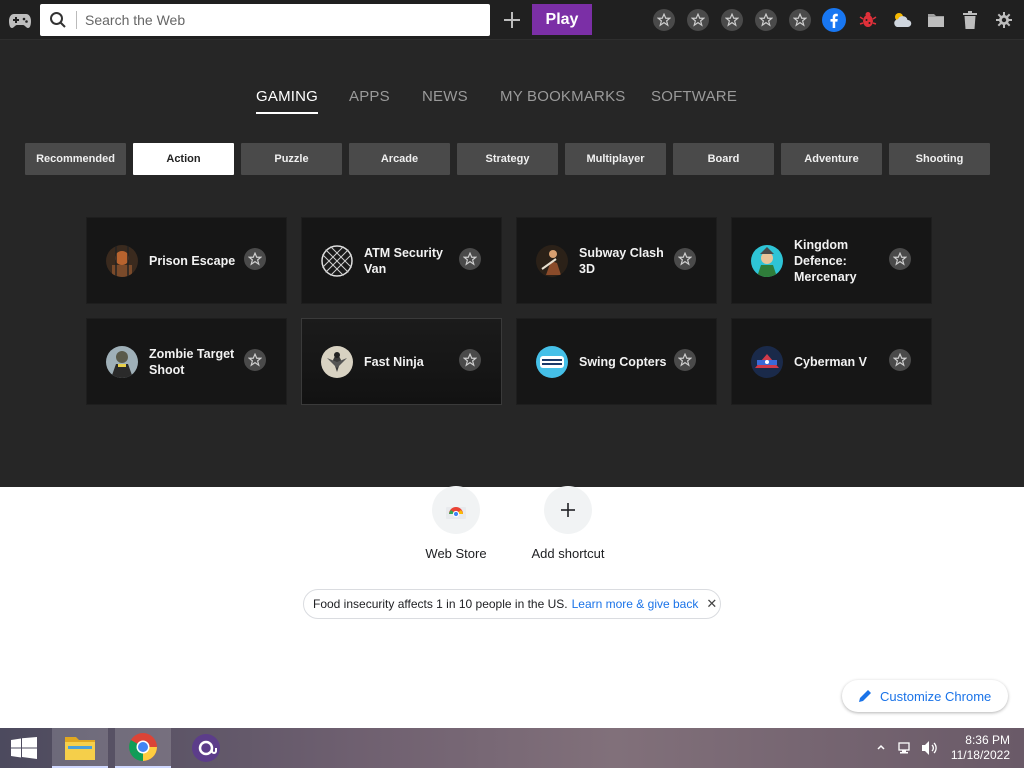 Image resolution: width=1024 pixels, height=768 pixels. I want to click on search-bar, so click(265, 20).